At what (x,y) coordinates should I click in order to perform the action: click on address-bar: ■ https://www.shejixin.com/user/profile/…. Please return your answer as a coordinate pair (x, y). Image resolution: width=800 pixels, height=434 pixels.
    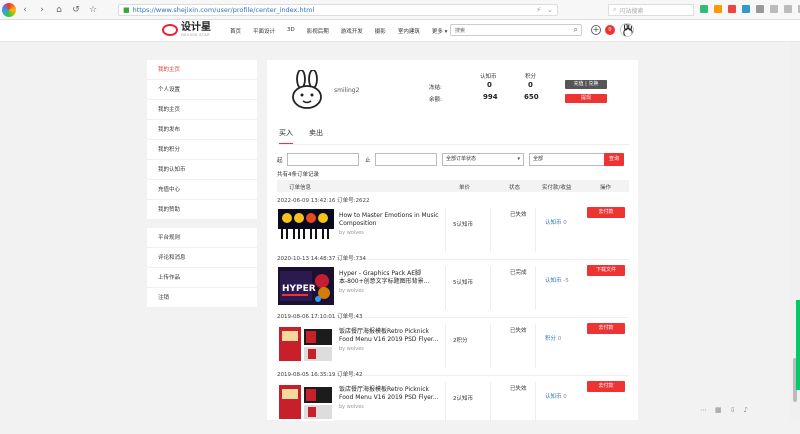
    Looking at the image, I should click on (338, 10).